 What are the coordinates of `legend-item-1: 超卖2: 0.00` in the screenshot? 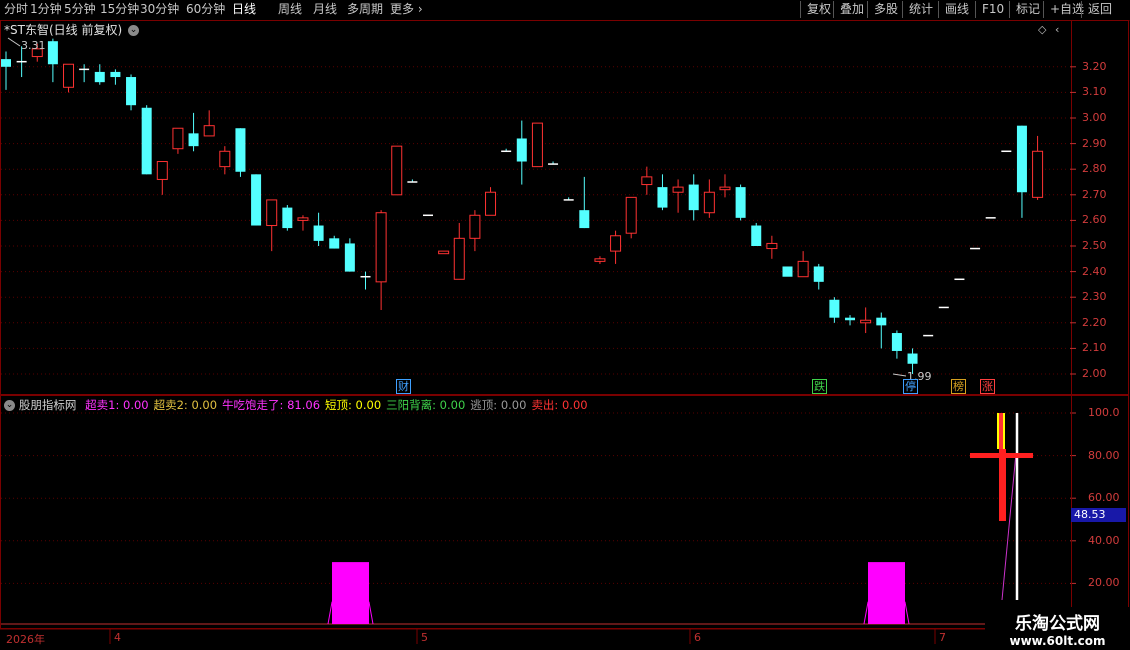 It's located at (185, 405).